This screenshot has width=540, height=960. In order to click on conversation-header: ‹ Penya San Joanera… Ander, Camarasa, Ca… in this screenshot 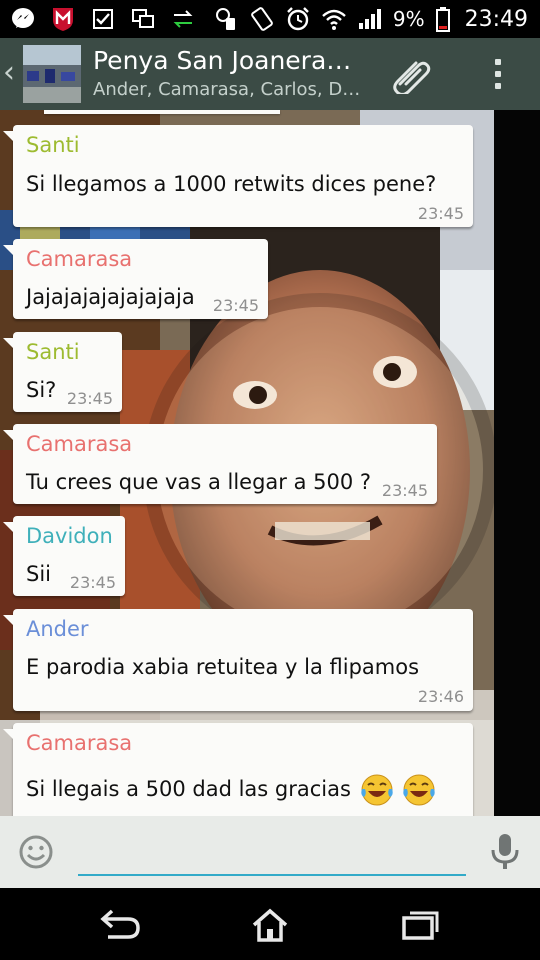, I will do `click(270, 74)`.